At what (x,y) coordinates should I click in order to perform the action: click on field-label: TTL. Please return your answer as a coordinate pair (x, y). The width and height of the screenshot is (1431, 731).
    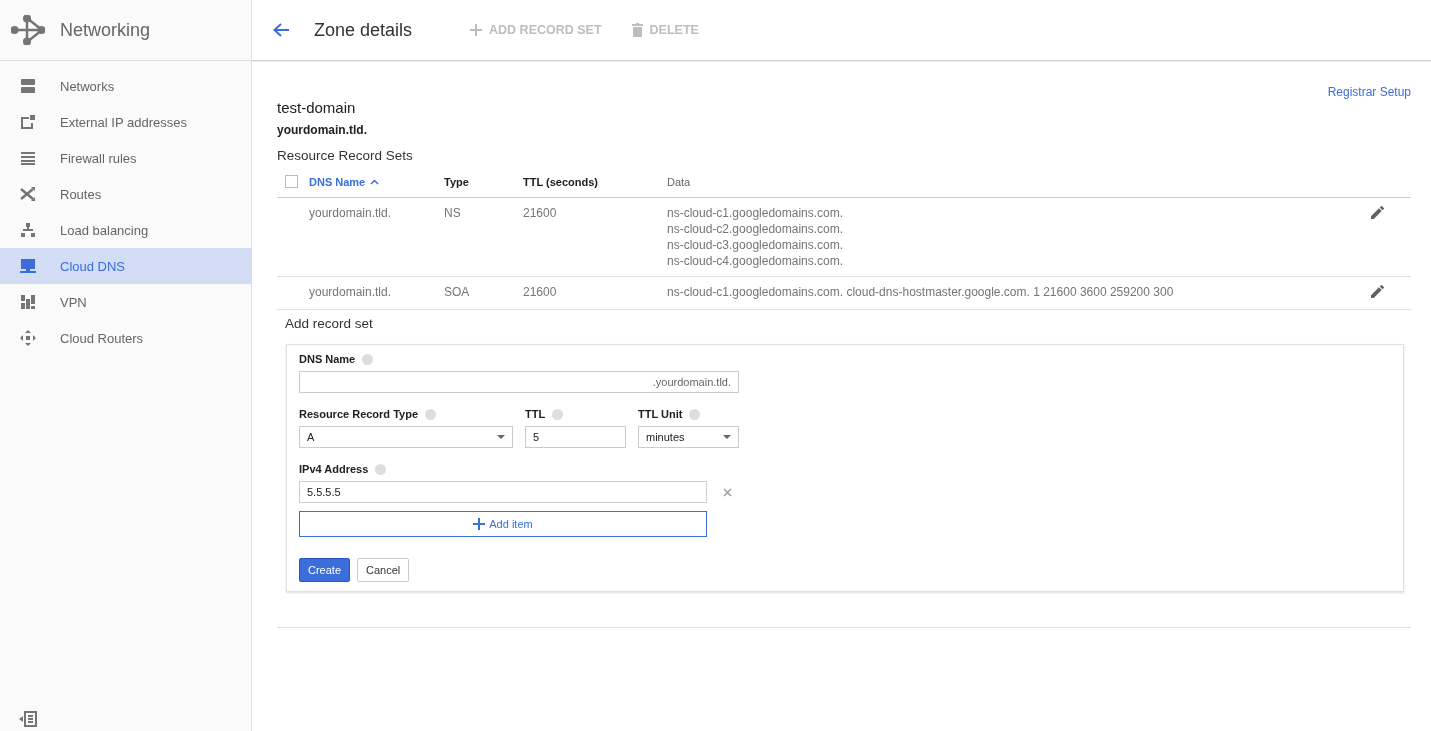
    Looking at the image, I should click on (535, 414).